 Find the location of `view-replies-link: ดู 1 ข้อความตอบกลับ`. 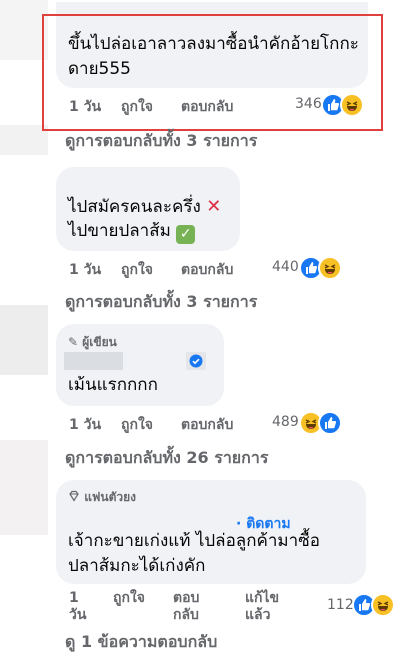

view-replies-link: ดู 1 ข้อความตอบกลับ is located at coordinates (141, 642).